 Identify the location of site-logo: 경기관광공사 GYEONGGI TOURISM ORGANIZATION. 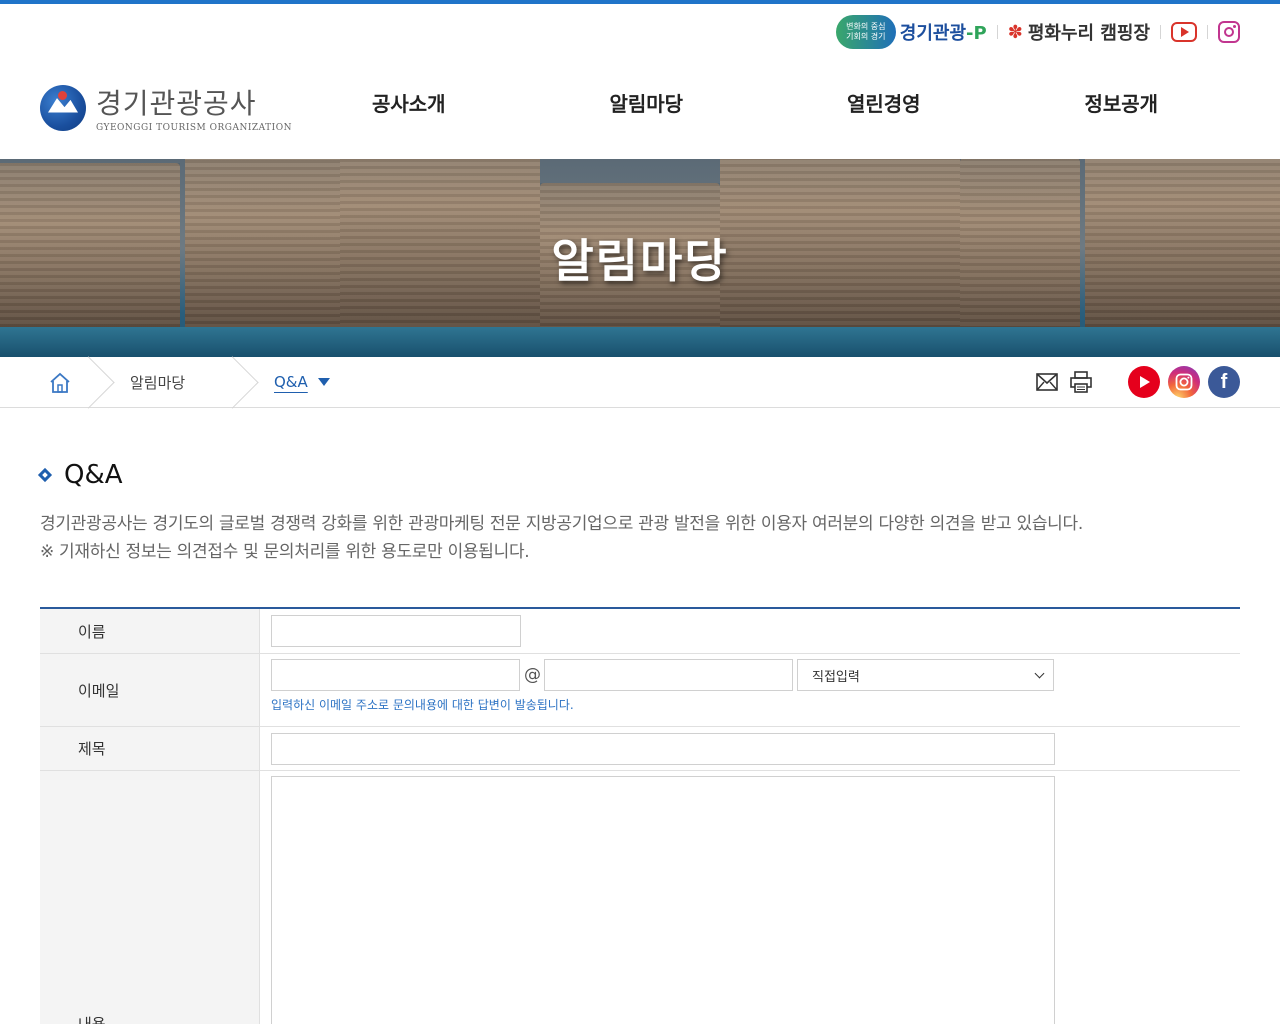
(166, 107).